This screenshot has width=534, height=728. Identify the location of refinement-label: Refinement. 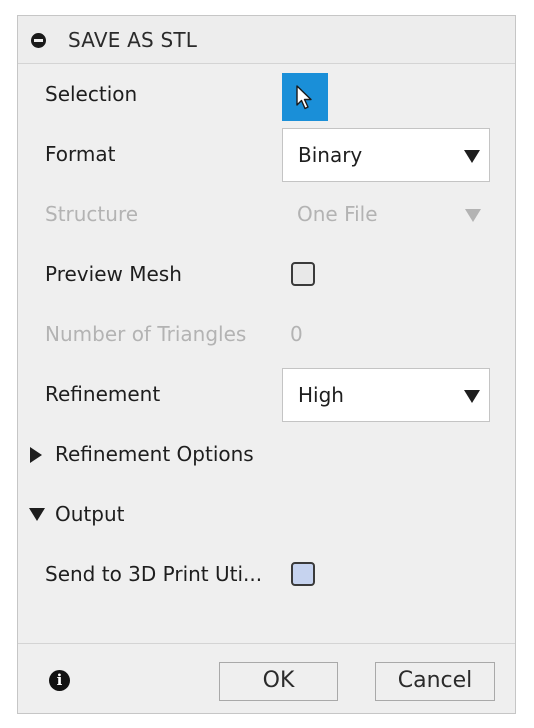
(103, 394).